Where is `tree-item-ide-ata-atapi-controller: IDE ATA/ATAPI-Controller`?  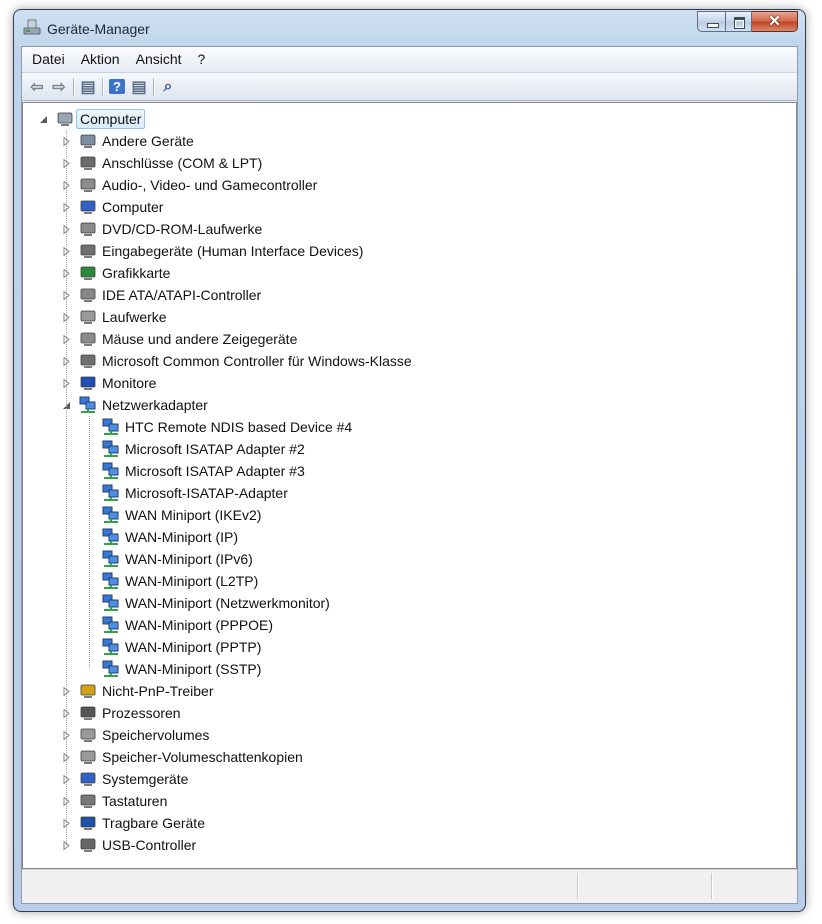 tree-item-ide-ata-atapi-controller: IDE ATA/ATAPI-Controller is located at coordinates (161, 295).